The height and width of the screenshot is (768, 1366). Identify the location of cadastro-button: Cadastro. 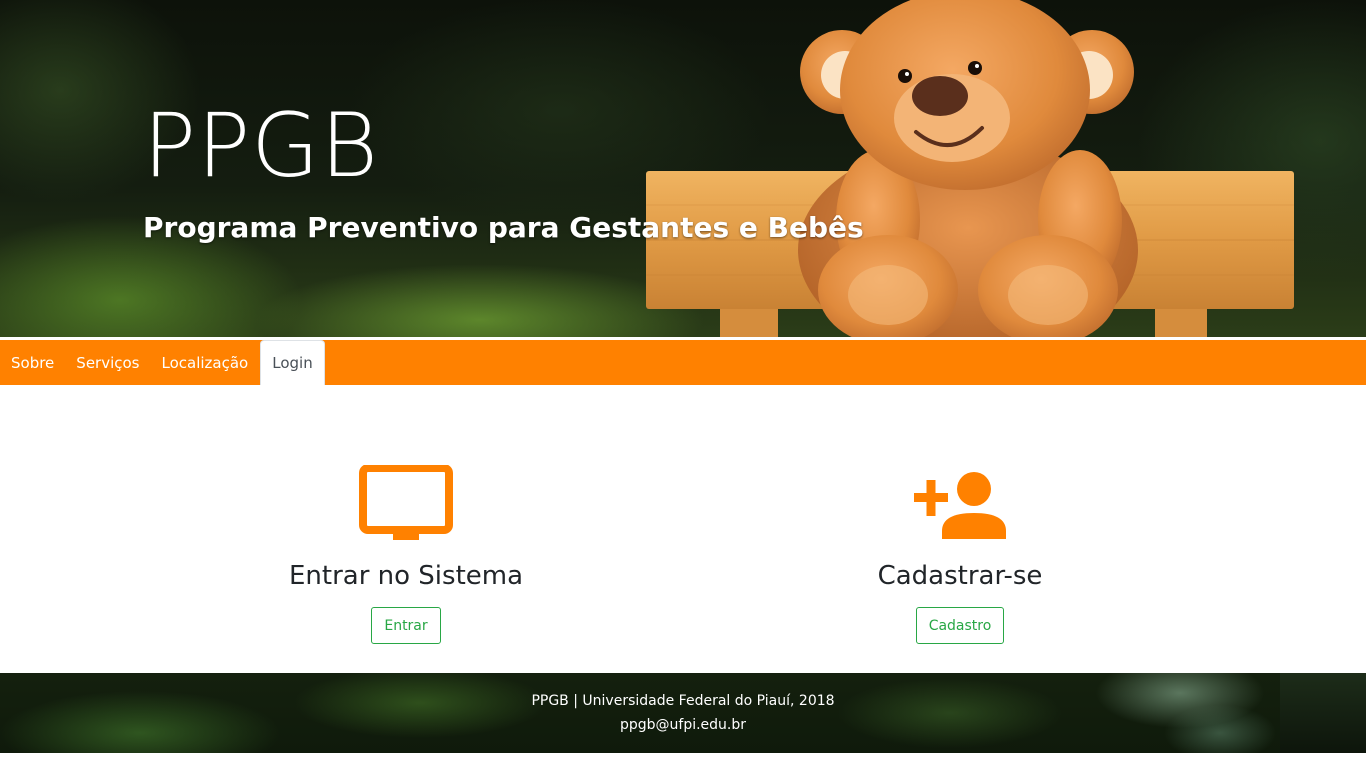
(960, 625).